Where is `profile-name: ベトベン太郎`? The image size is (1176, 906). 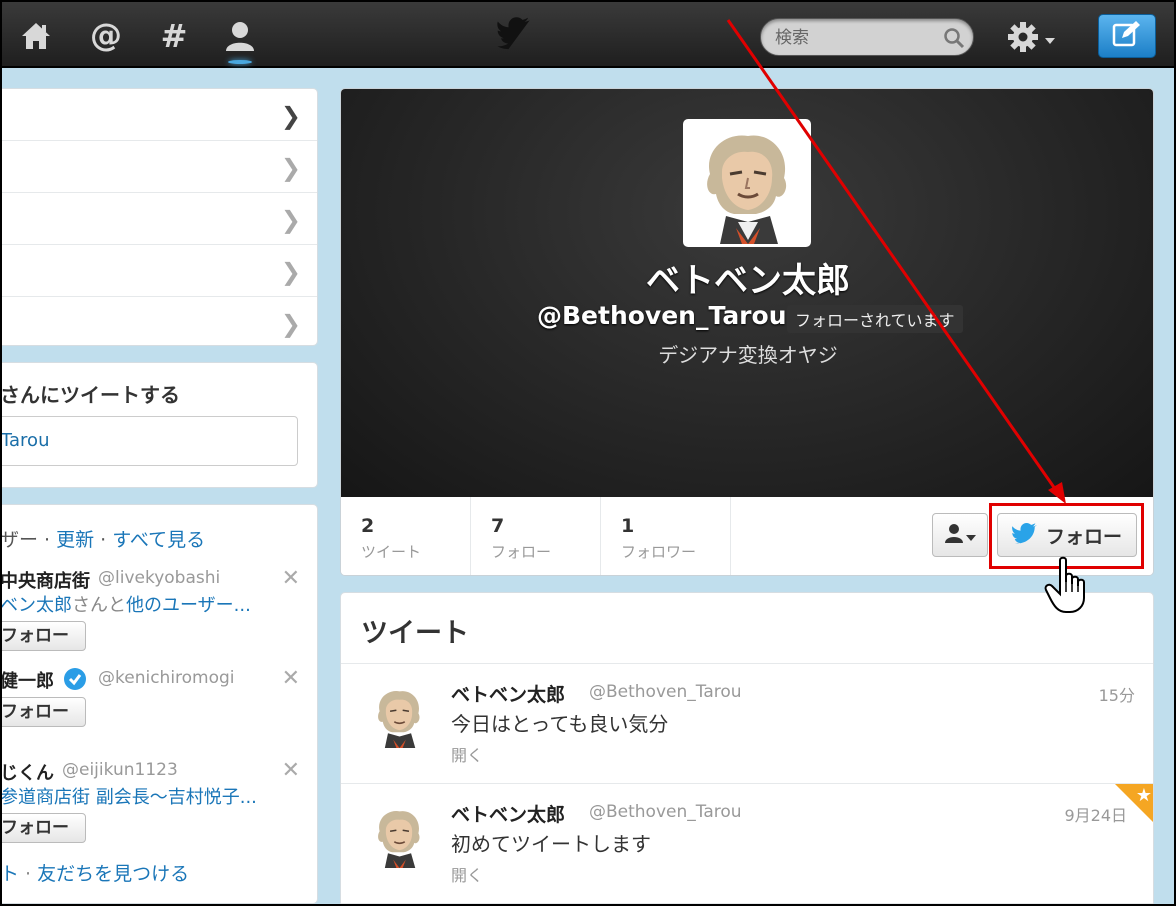
profile-name: ベトベン太郎 is located at coordinates (748, 281).